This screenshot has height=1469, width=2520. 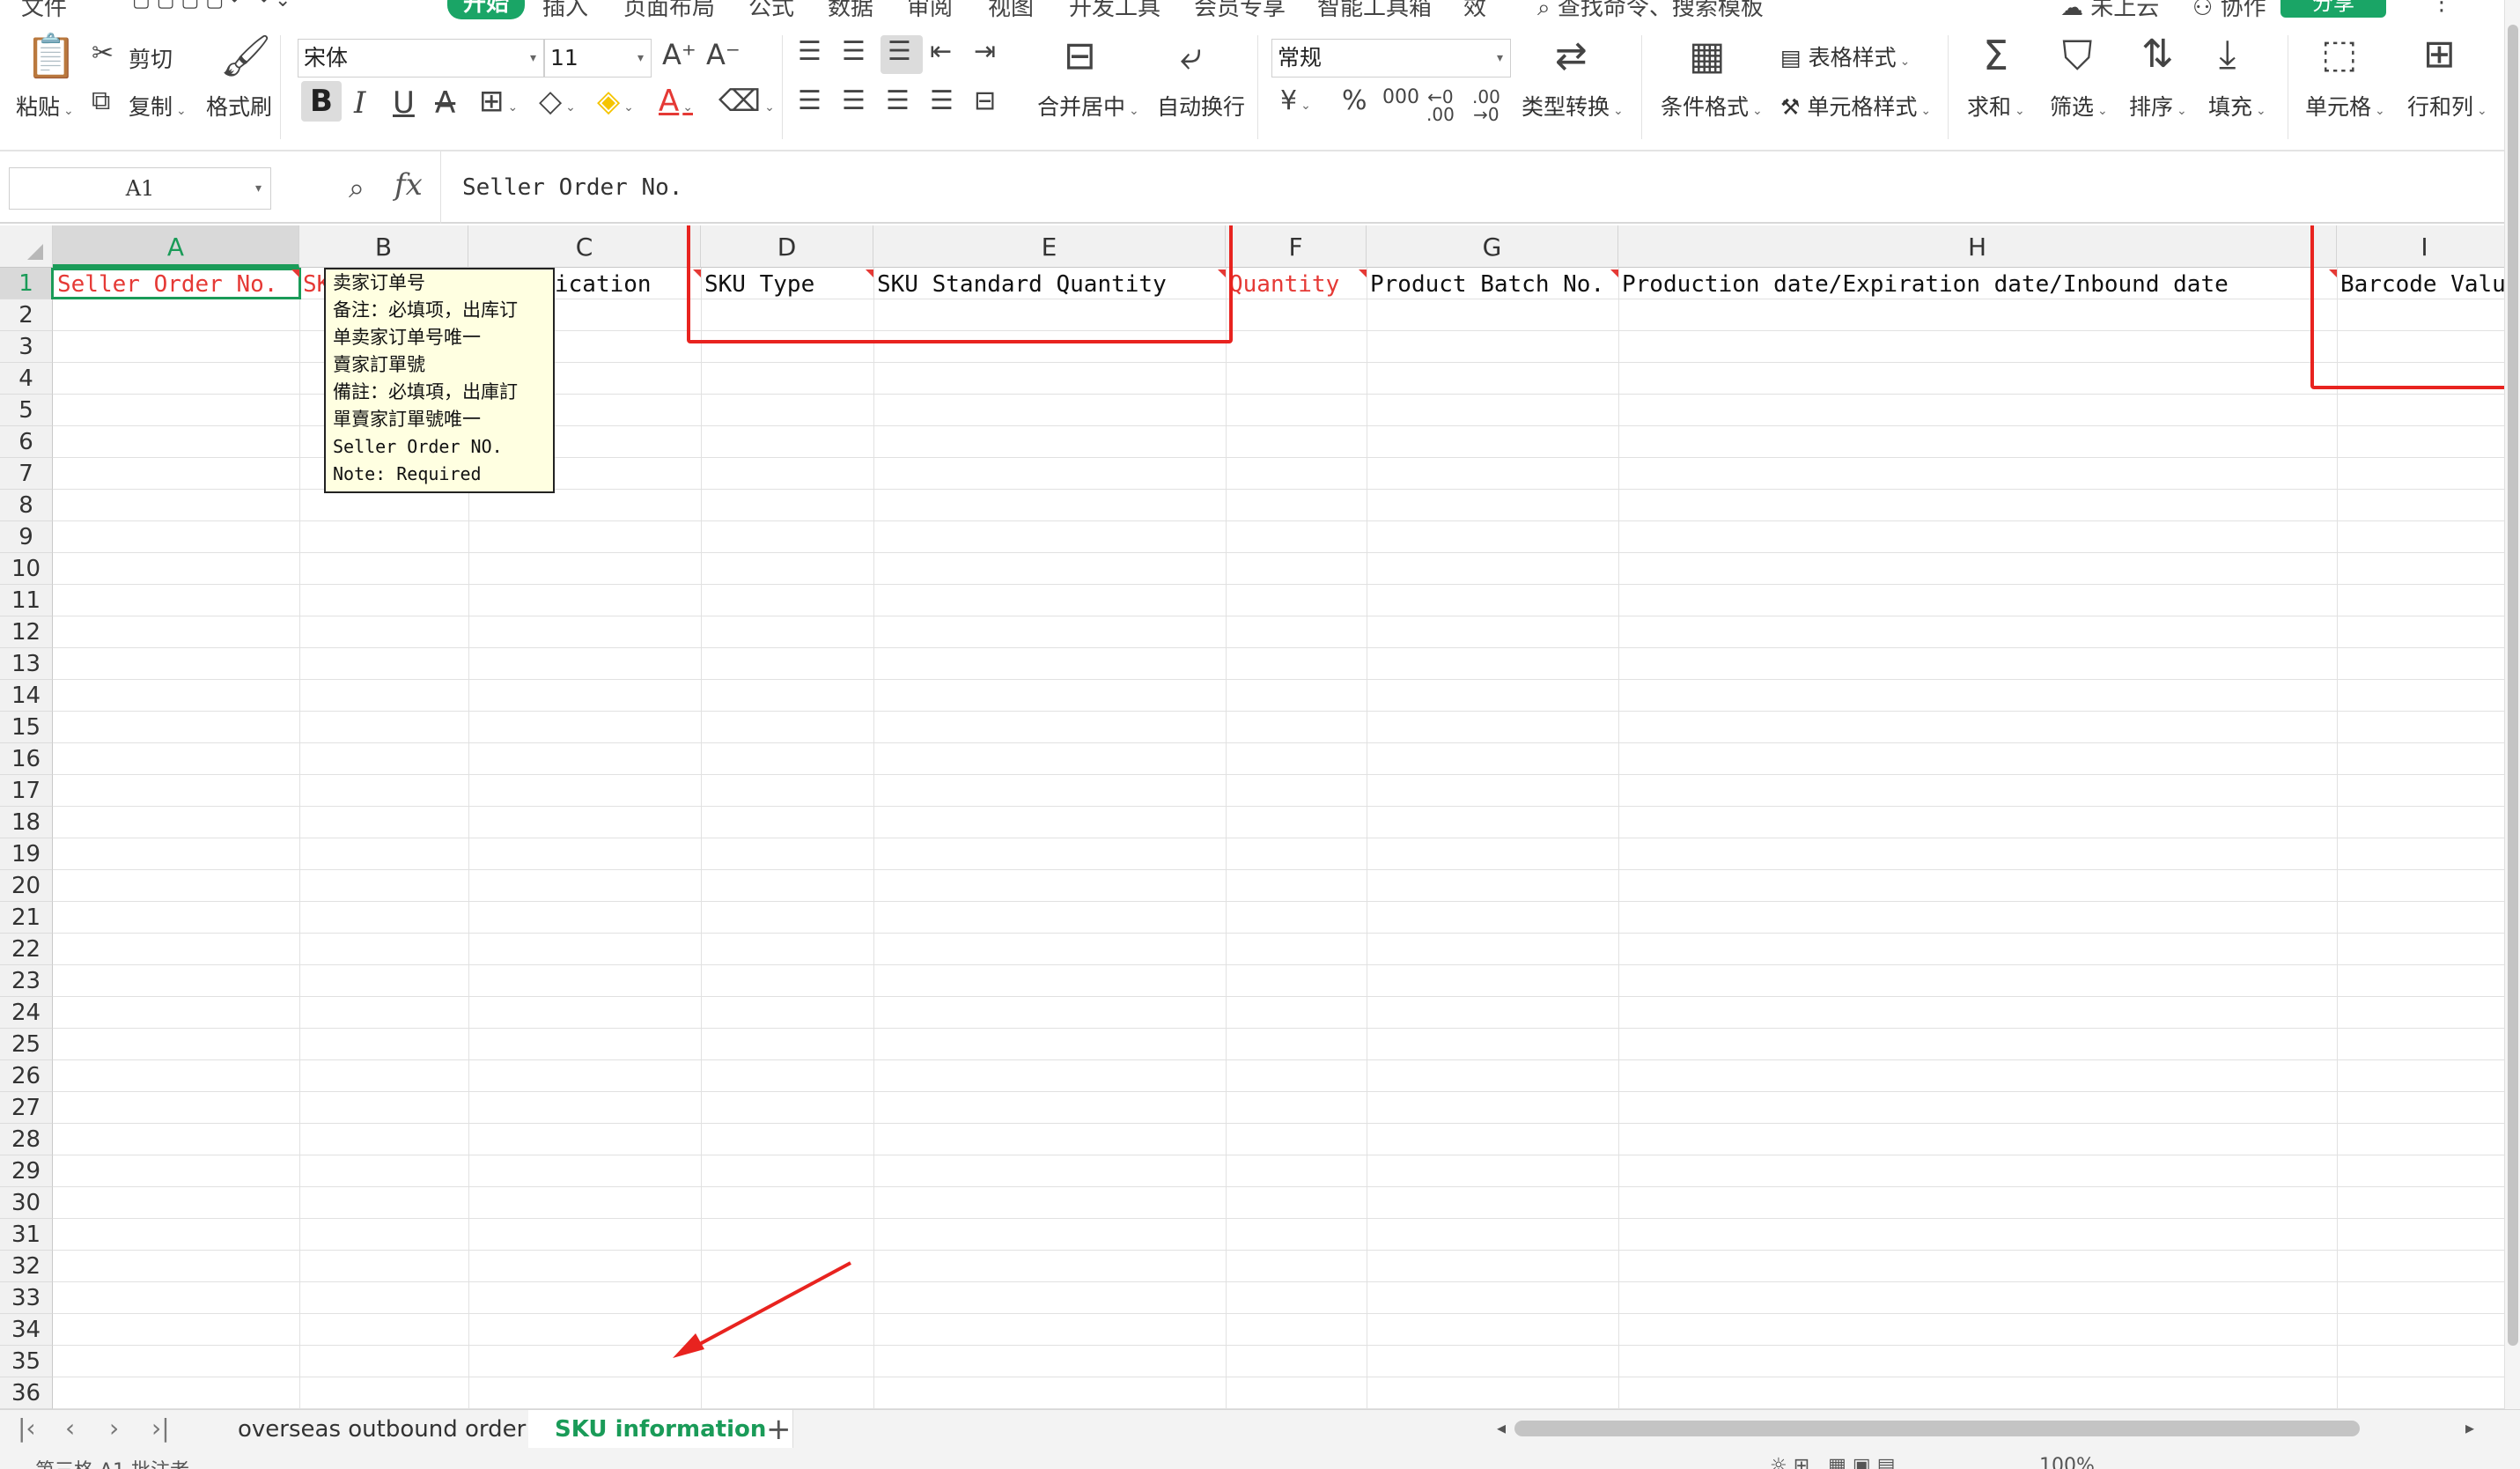 What do you see at coordinates (2229, 9) in the screenshot?
I see `collab-button: ⚇ 协作` at bounding box center [2229, 9].